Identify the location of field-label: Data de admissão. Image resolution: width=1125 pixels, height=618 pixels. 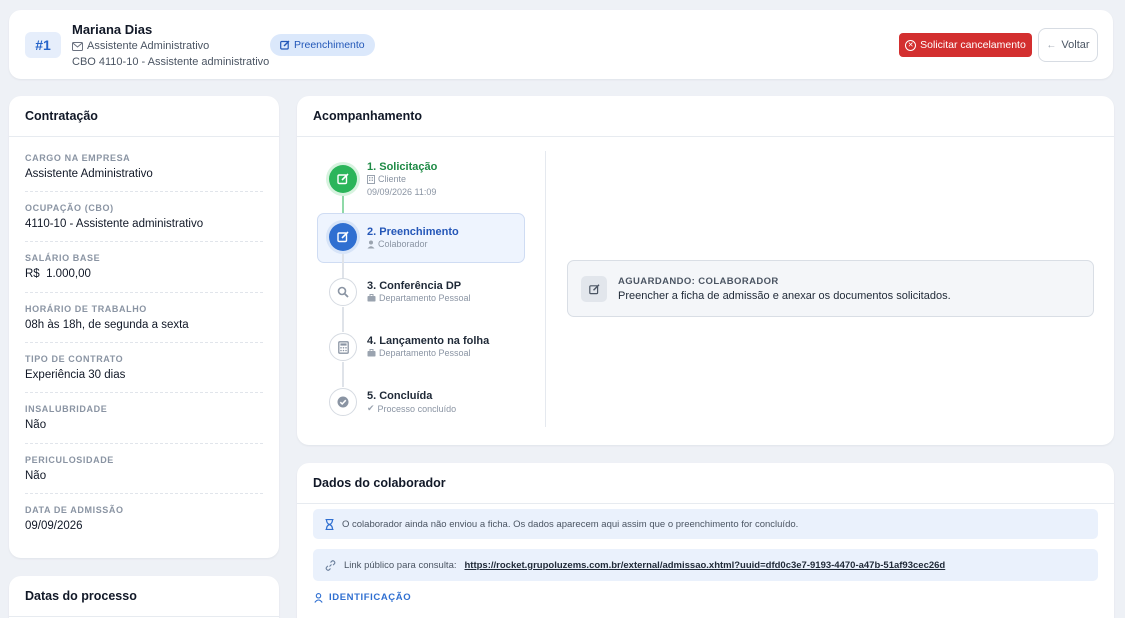
(74, 510).